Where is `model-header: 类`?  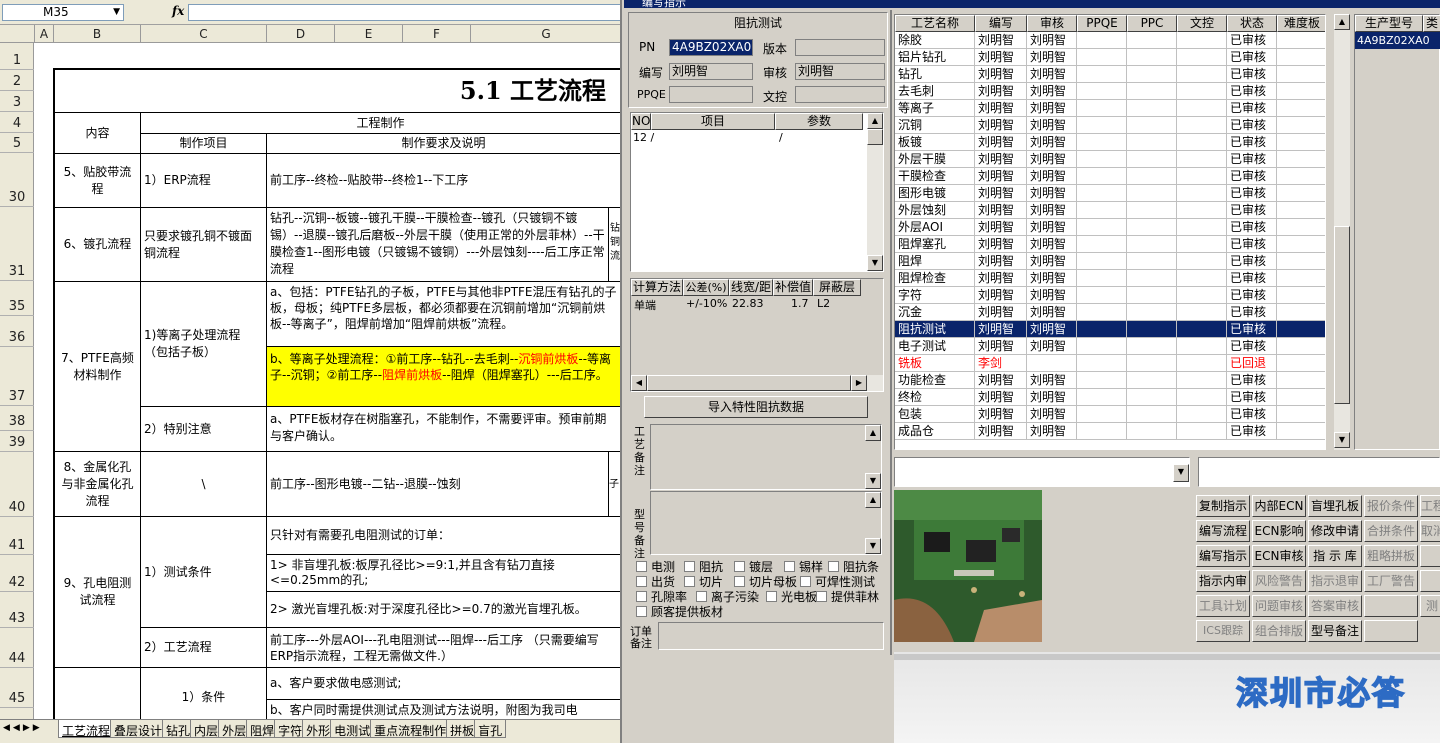
model-header: 类 is located at coordinates (1431, 23).